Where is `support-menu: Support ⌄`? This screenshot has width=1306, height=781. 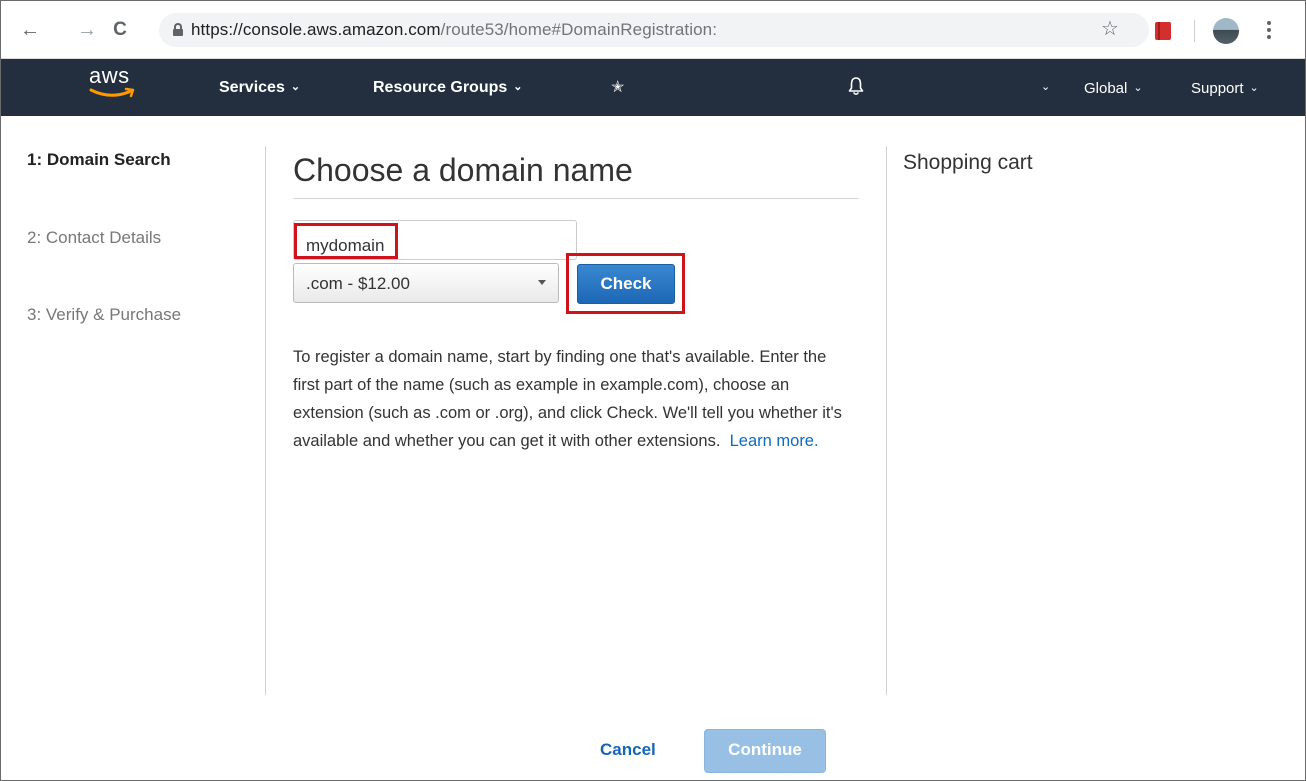
support-menu: Support ⌄ is located at coordinates (1225, 88).